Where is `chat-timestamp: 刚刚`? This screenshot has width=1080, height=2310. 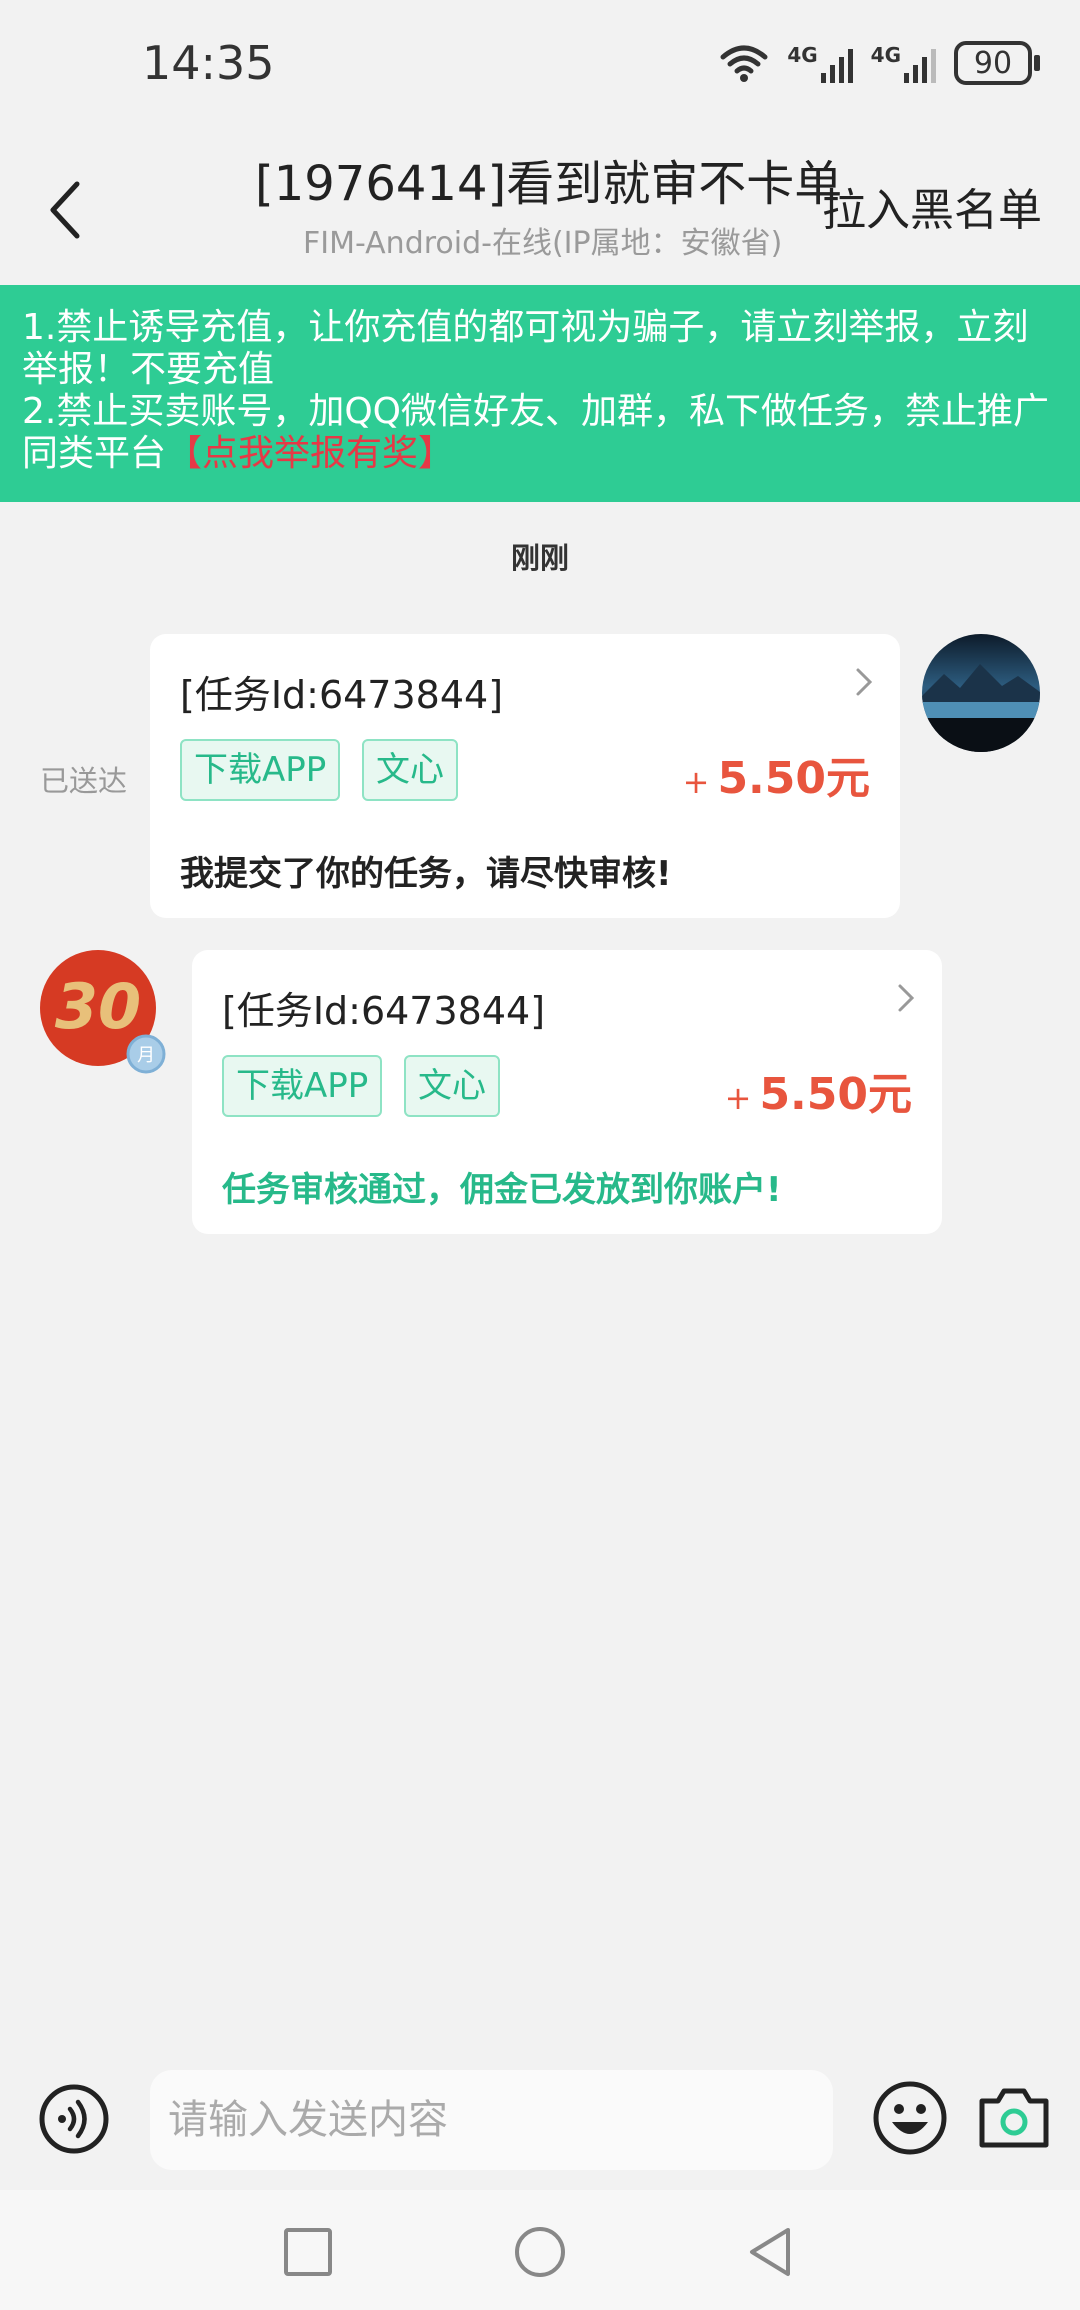 chat-timestamp: 刚刚 is located at coordinates (539, 558).